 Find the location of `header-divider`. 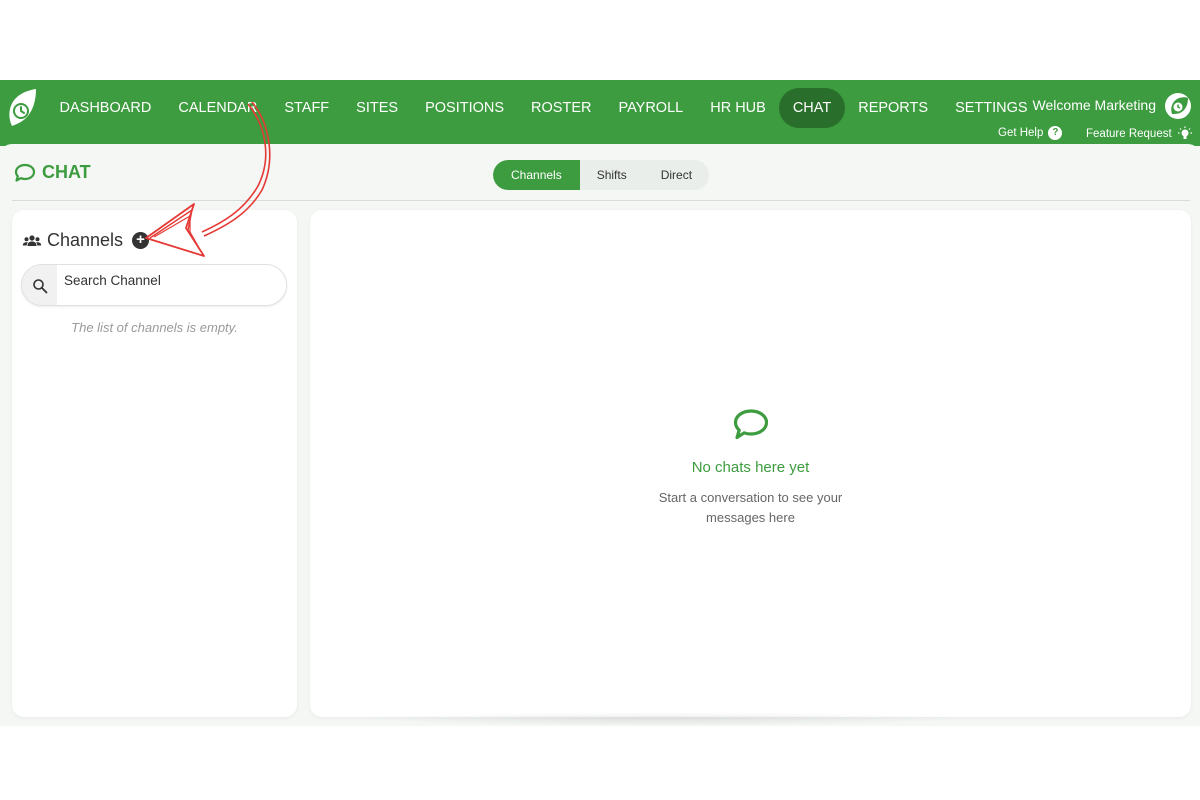

header-divider is located at coordinates (601, 200).